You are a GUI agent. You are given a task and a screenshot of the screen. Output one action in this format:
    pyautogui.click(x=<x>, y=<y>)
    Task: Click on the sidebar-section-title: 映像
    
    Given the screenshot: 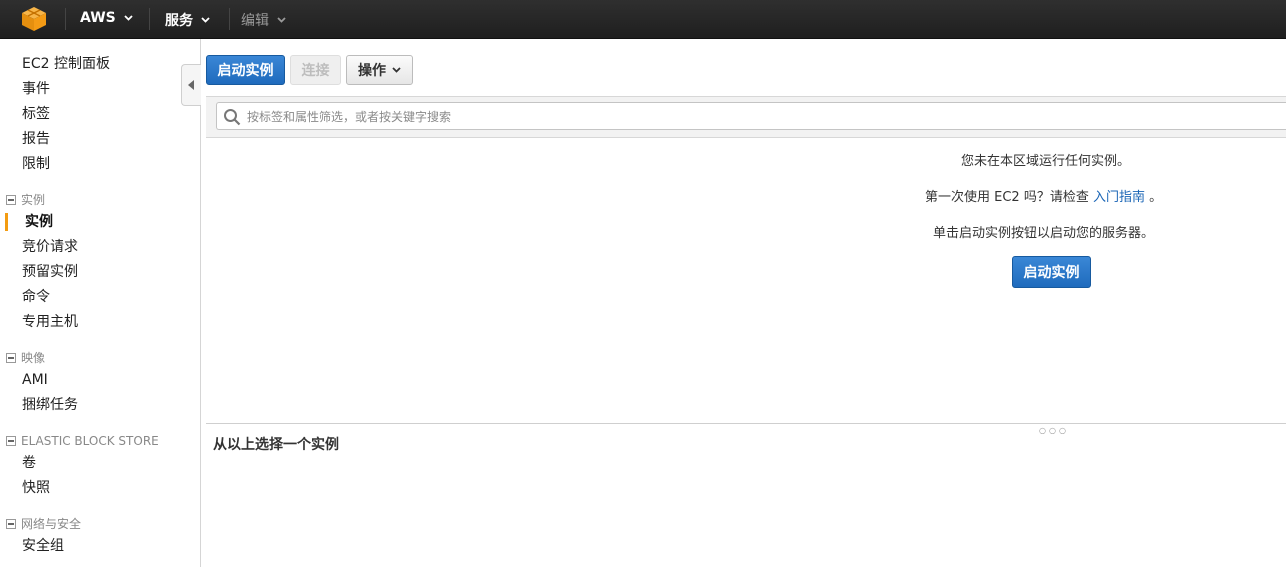 What is the action you would take?
    pyautogui.click(x=33, y=358)
    